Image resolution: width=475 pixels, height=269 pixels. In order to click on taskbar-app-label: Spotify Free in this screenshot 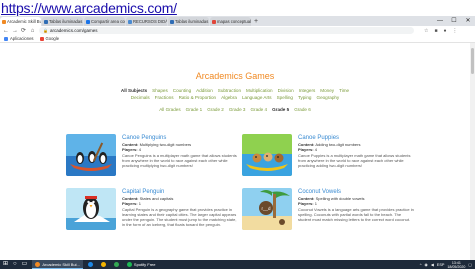, I will do `click(144, 264)`.